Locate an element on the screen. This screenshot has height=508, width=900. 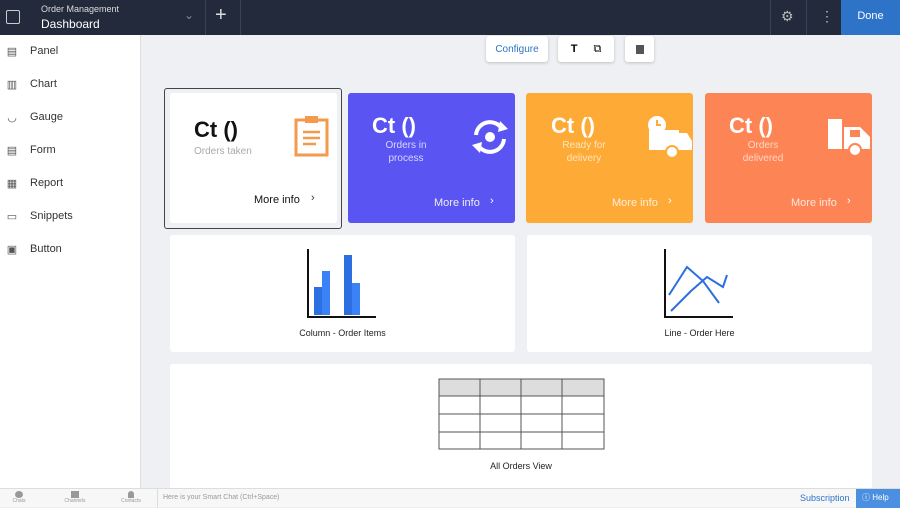
sidebar-item-gauge: ◡ Gauge is located at coordinates (34, 117).